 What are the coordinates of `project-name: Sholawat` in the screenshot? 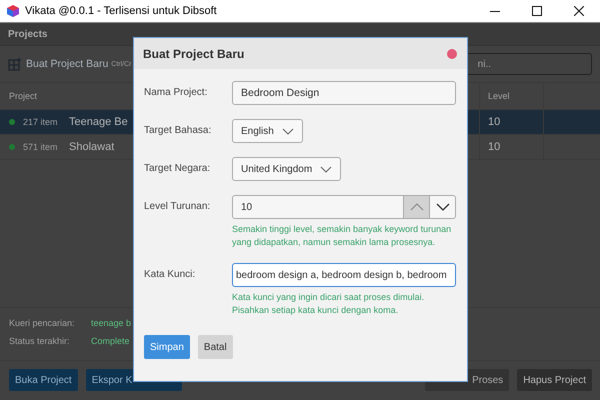 It's located at (91, 147).